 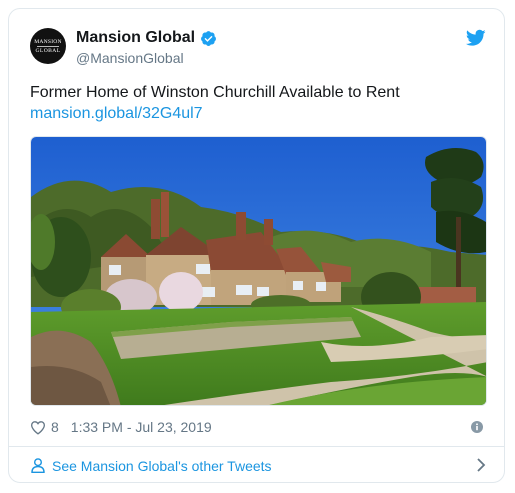 What do you see at coordinates (38, 465) in the screenshot?
I see `person-icon` at bounding box center [38, 465].